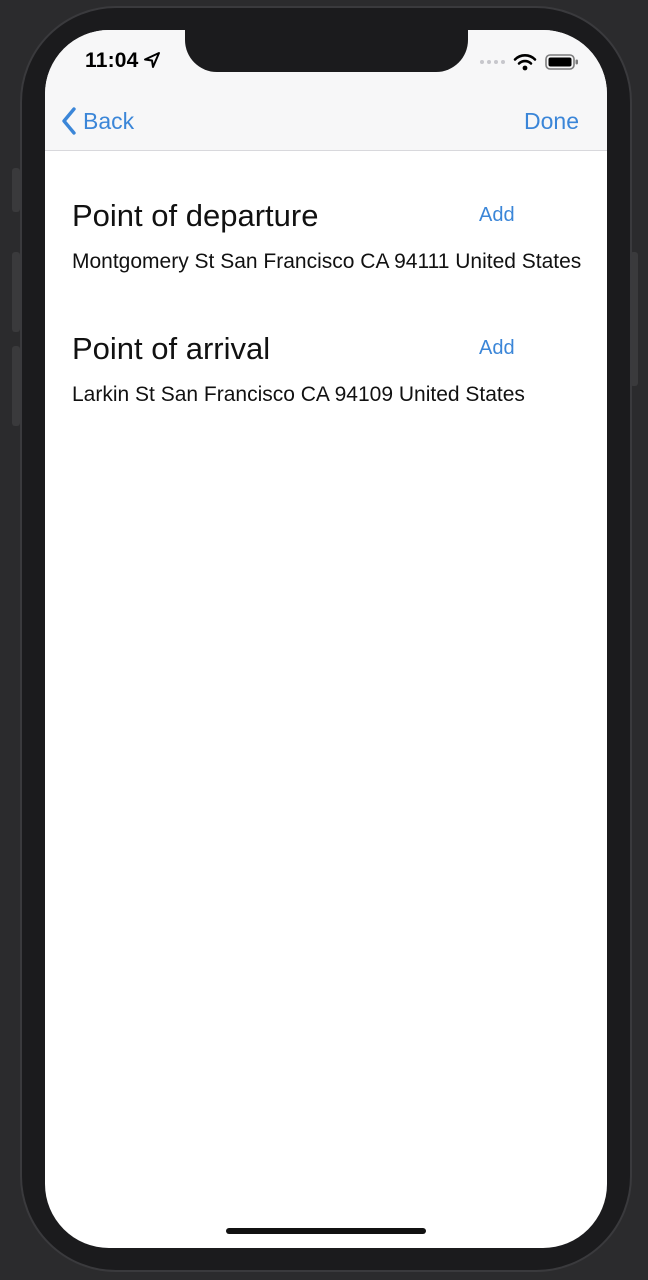 This screenshot has height=1280, width=648. What do you see at coordinates (551, 121) in the screenshot?
I see `done-button: Done` at bounding box center [551, 121].